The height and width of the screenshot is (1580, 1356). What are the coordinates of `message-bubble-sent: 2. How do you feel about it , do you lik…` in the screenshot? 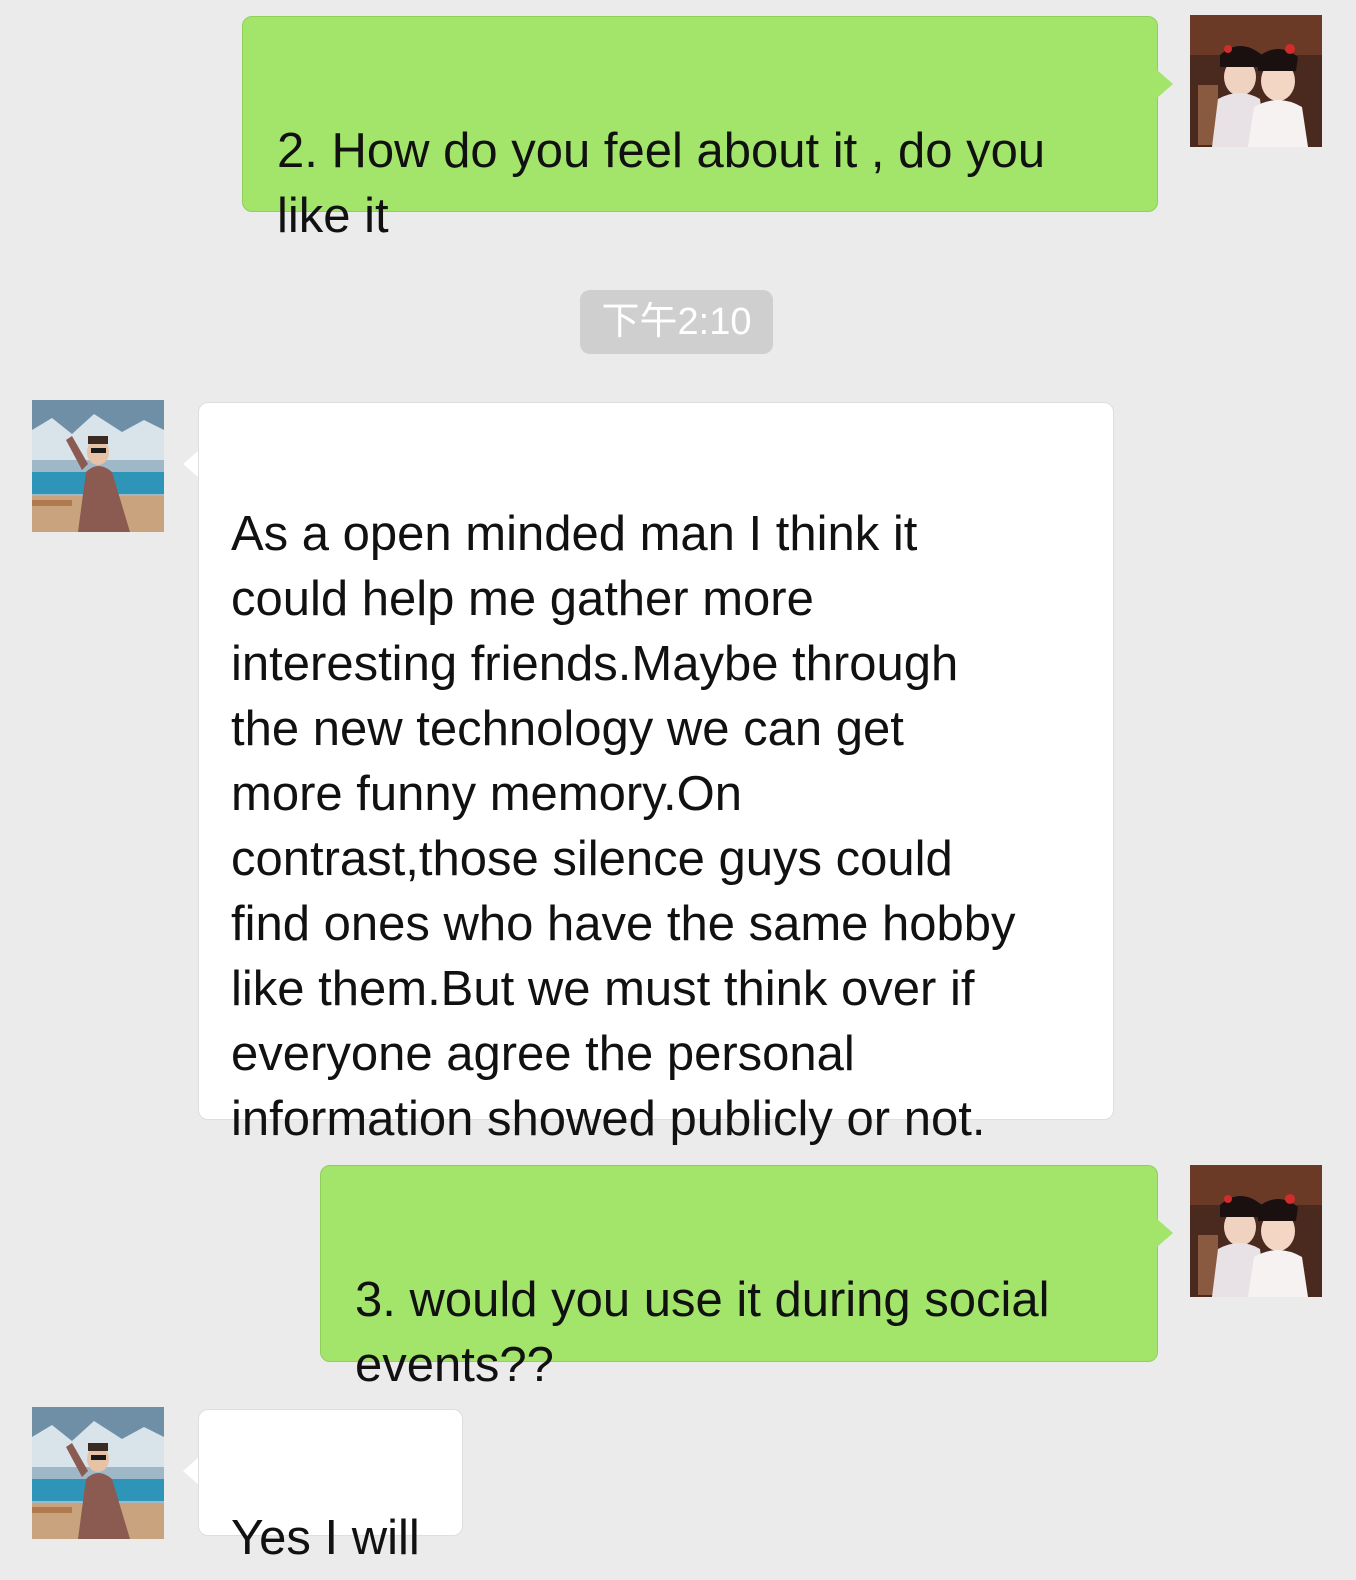 It's located at (700, 129).